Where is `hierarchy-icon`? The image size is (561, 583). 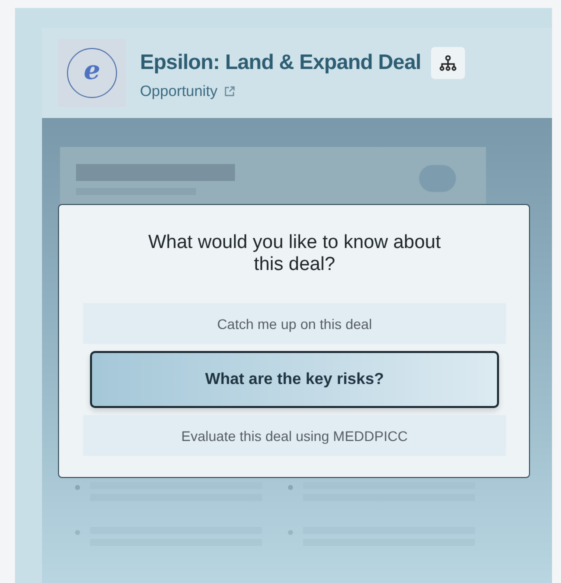
hierarchy-icon is located at coordinates (447, 62).